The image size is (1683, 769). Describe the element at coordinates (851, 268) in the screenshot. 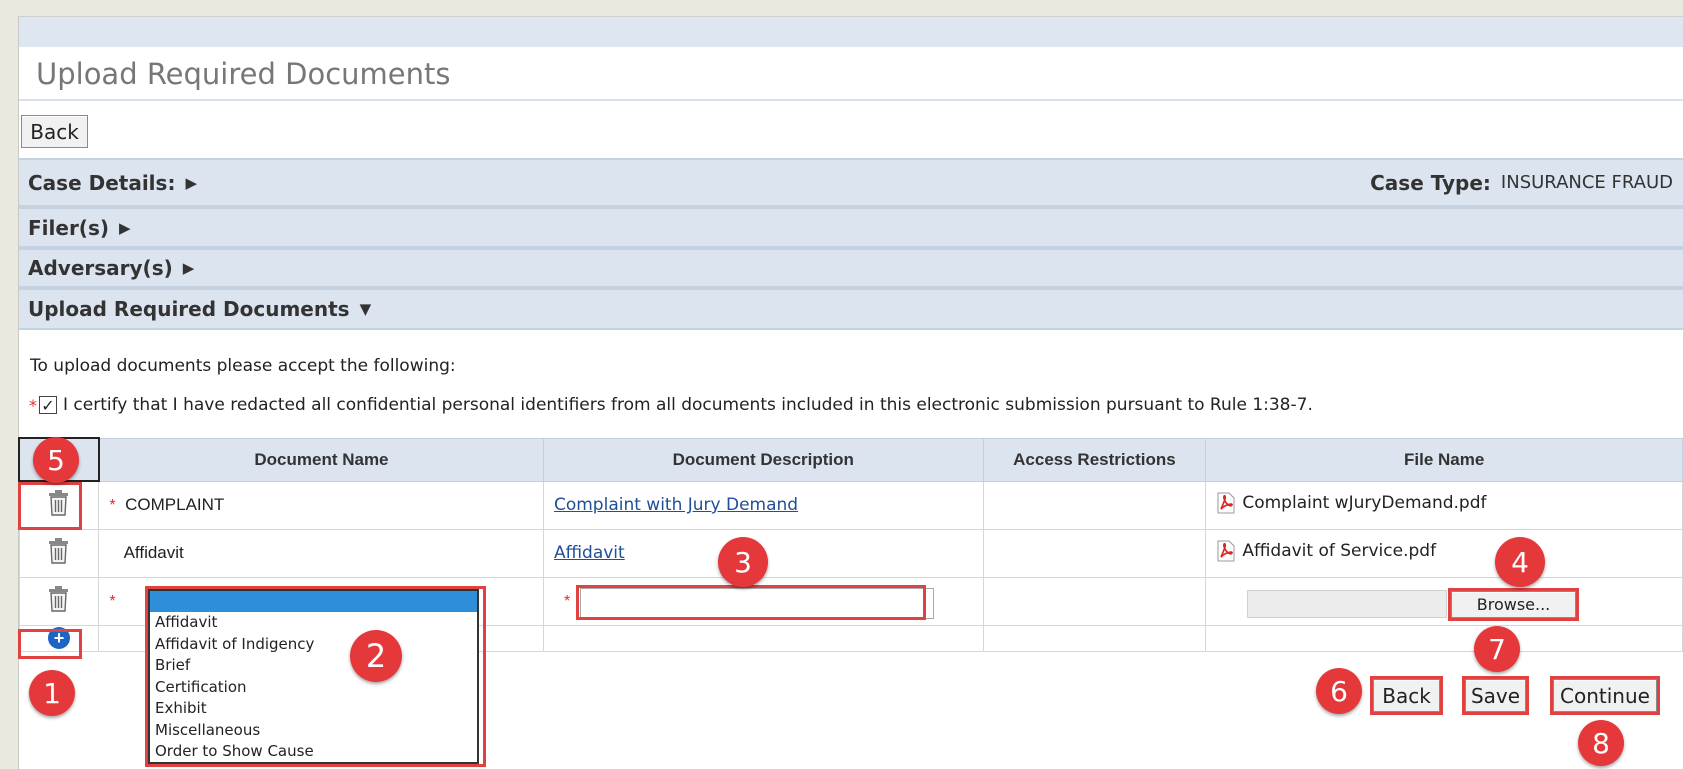

I see `section-adversary: Adversary(s) ▶` at that location.